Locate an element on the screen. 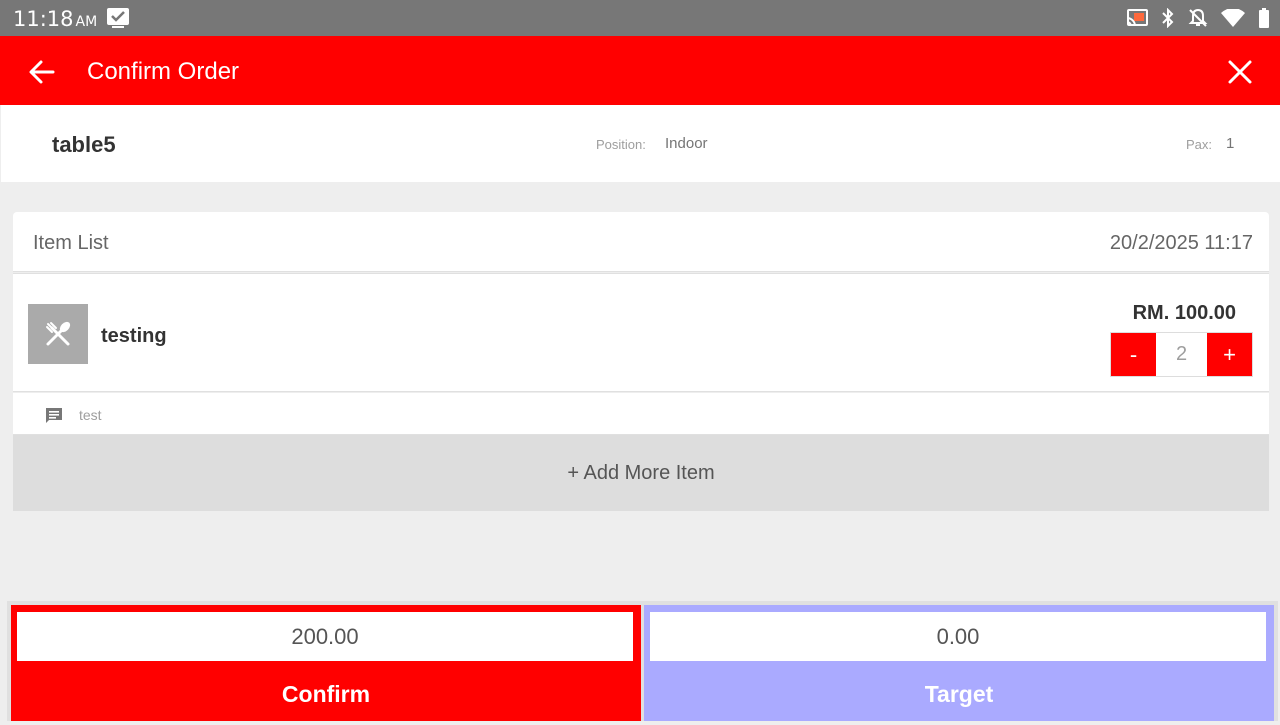 This screenshot has width=1280, height=725. utensils-icon is located at coordinates (58, 333).